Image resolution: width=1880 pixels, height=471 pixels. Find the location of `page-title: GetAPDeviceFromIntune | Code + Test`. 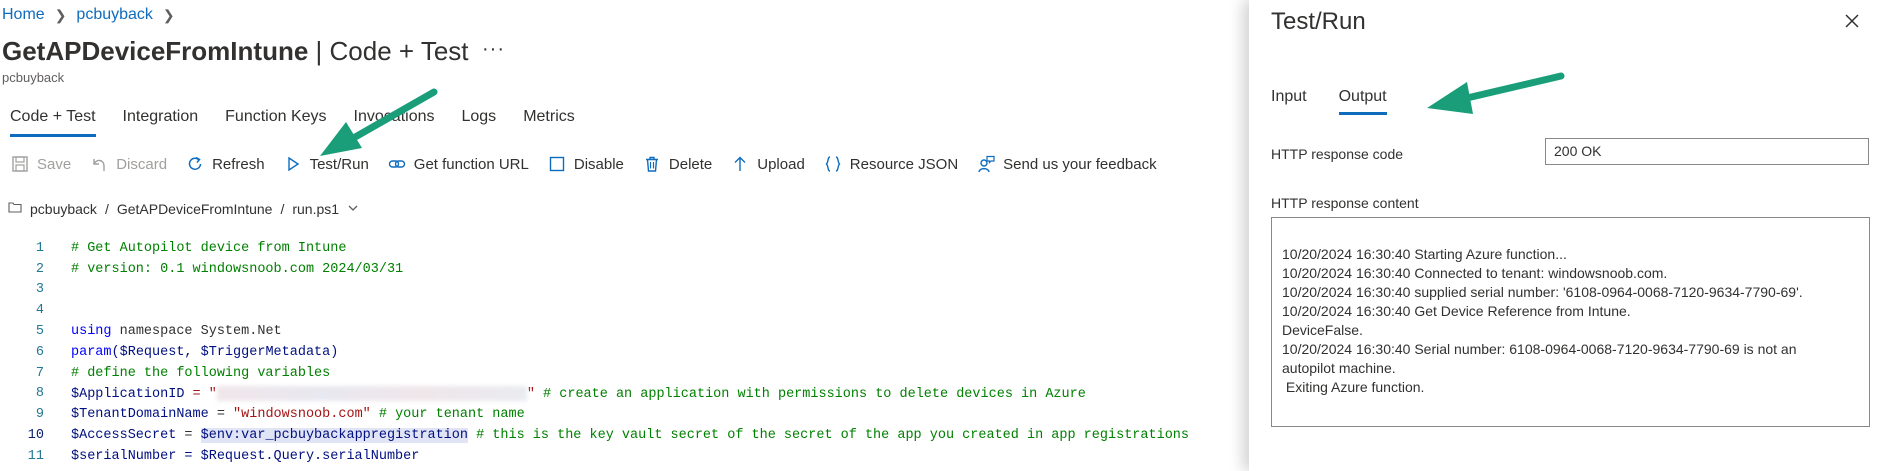

page-title: GetAPDeviceFromIntune | Code + Test is located at coordinates (235, 51).